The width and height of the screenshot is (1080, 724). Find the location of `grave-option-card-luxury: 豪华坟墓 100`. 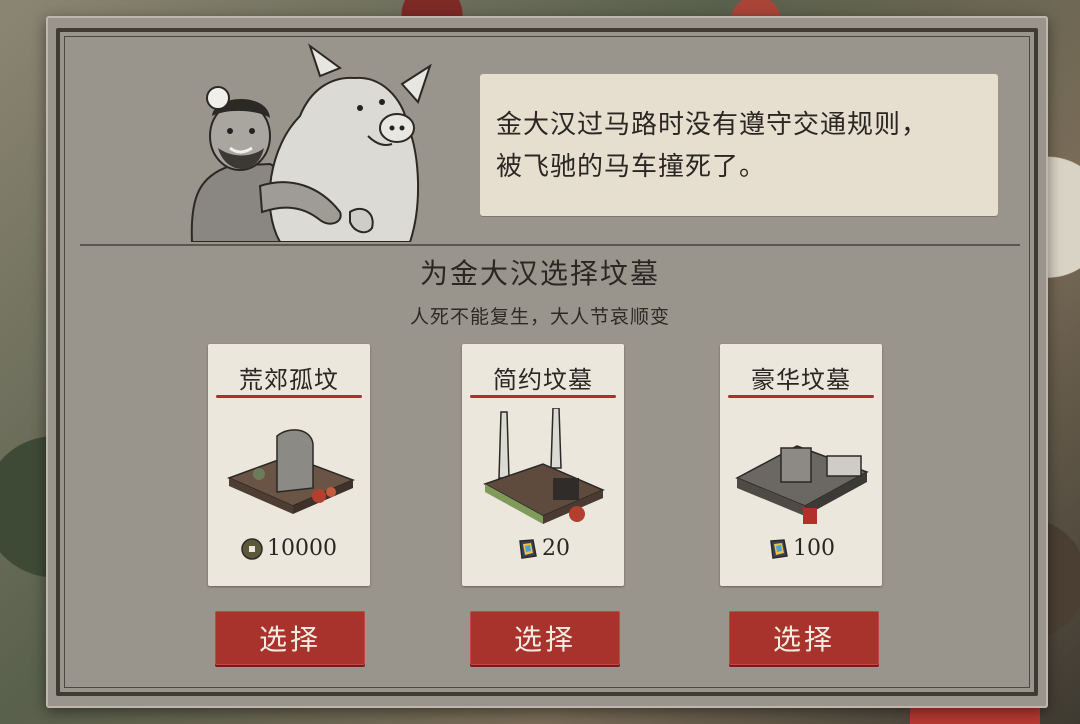

grave-option-card-luxury: 豪华坟墓 100 is located at coordinates (801, 465).